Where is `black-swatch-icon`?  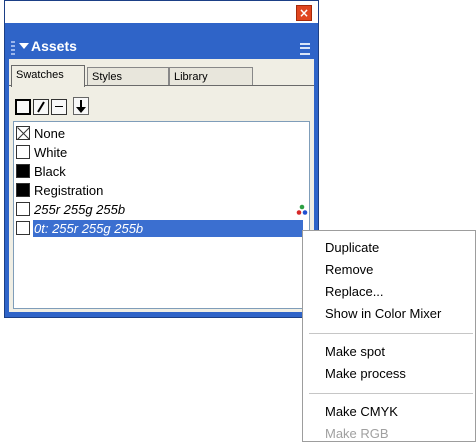 black-swatch-icon is located at coordinates (23, 171).